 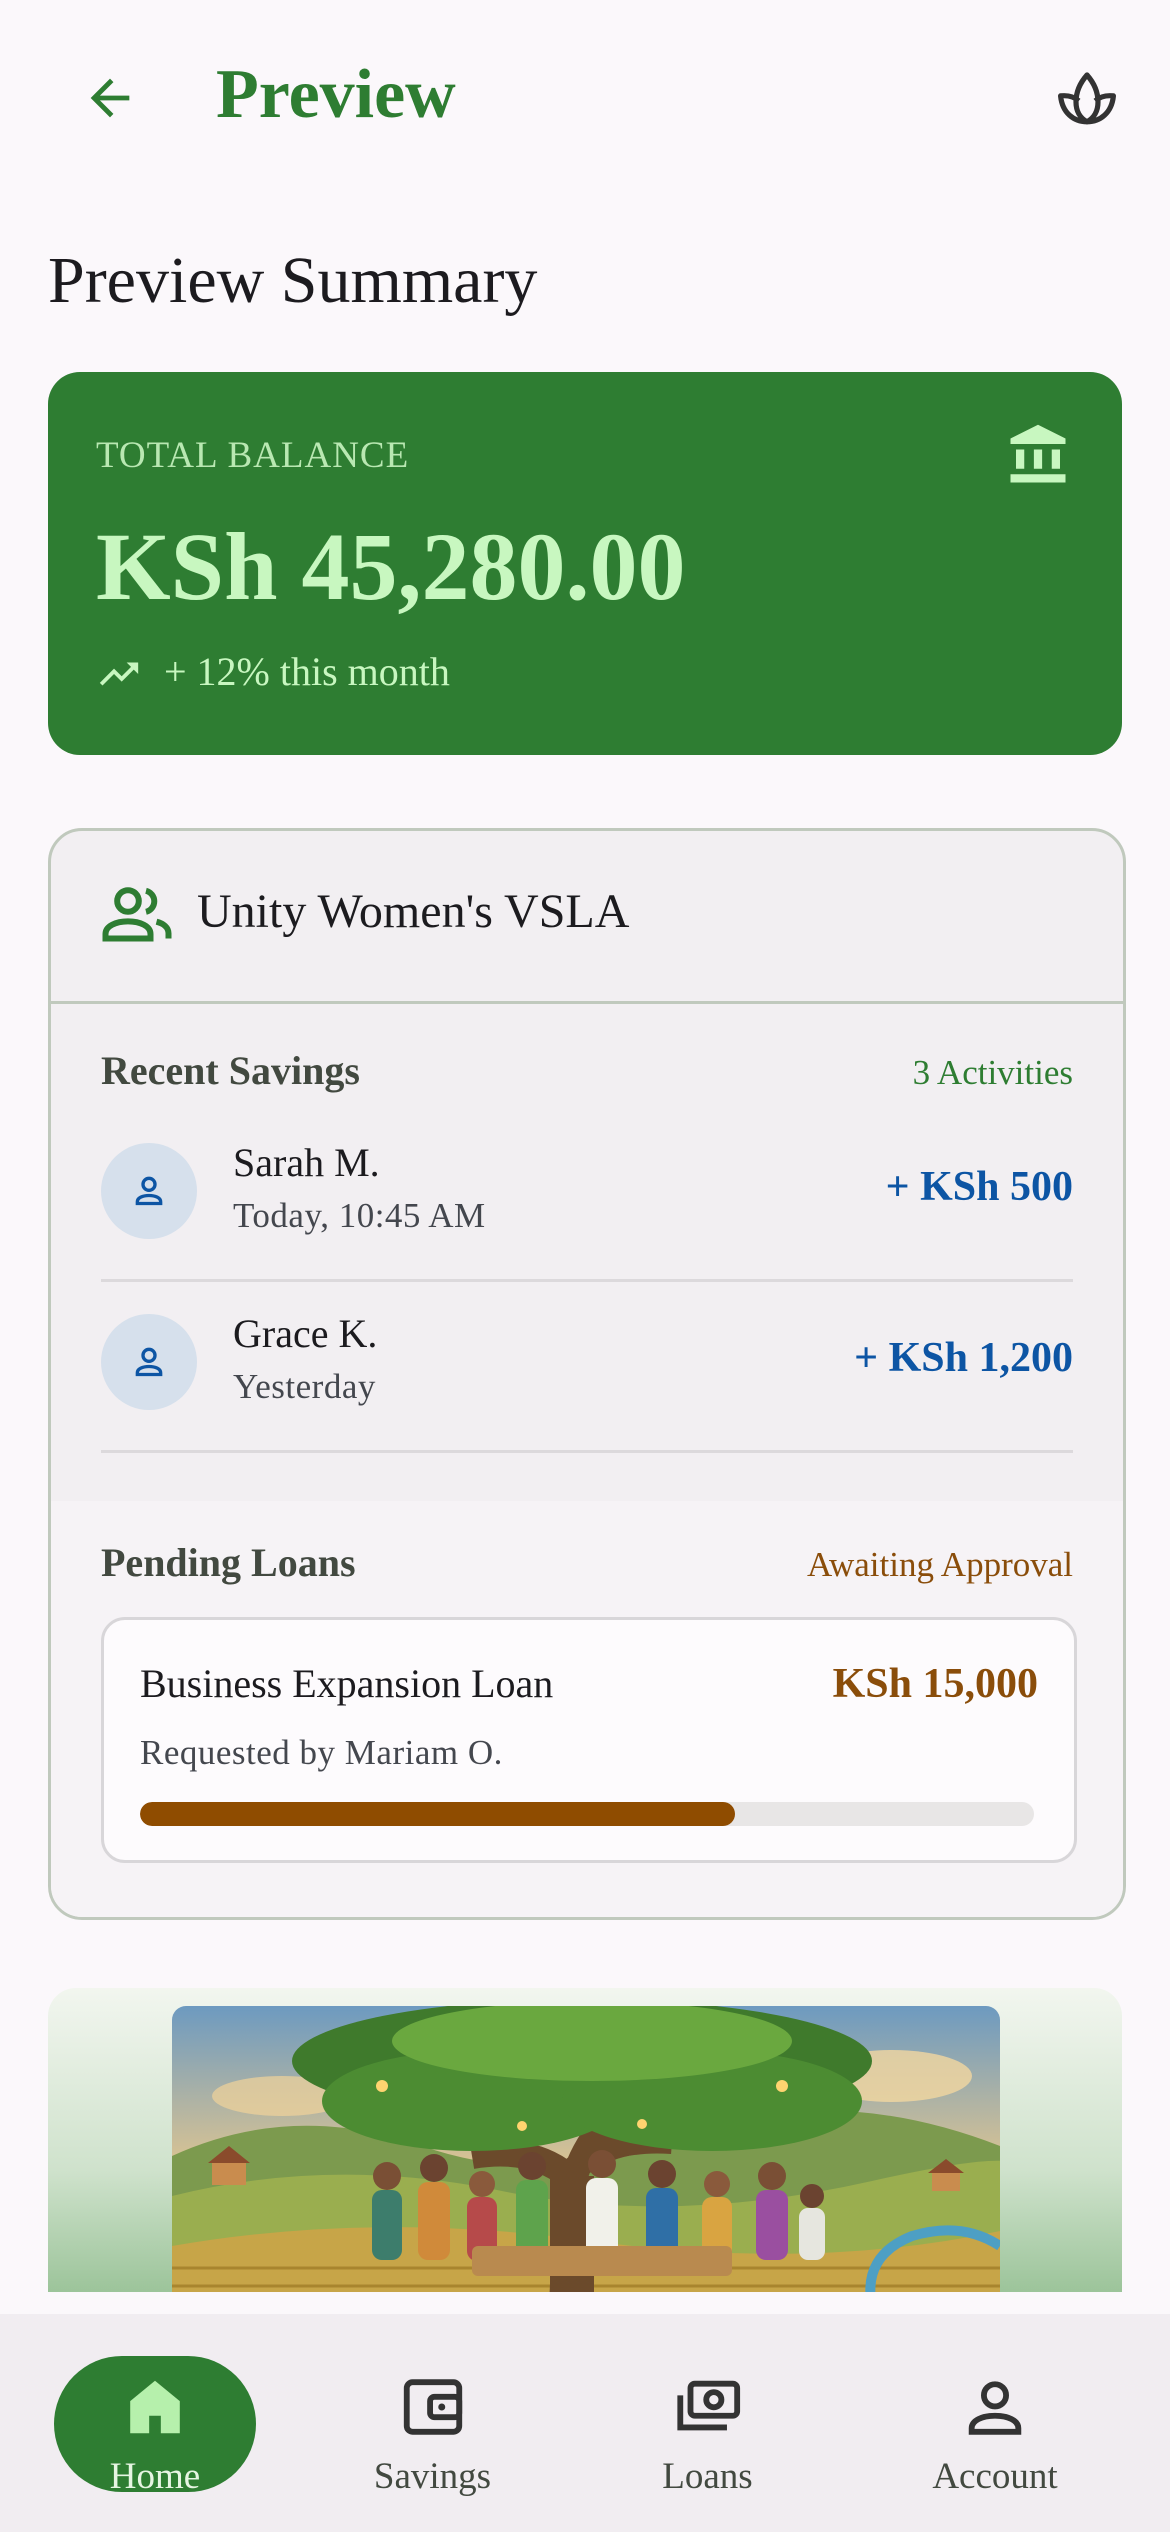 What do you see at coordinates (993, 1073) in the screenshot?
I see `recent-savings-count: 3 Activities` at bounding box center [993, 1073].